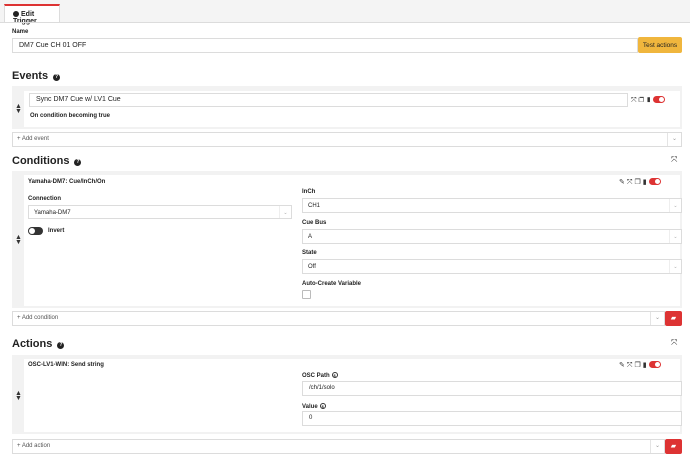 The width and height of the screenshot is (690, 471). I want to click on state-label: State, so click(309, 253).